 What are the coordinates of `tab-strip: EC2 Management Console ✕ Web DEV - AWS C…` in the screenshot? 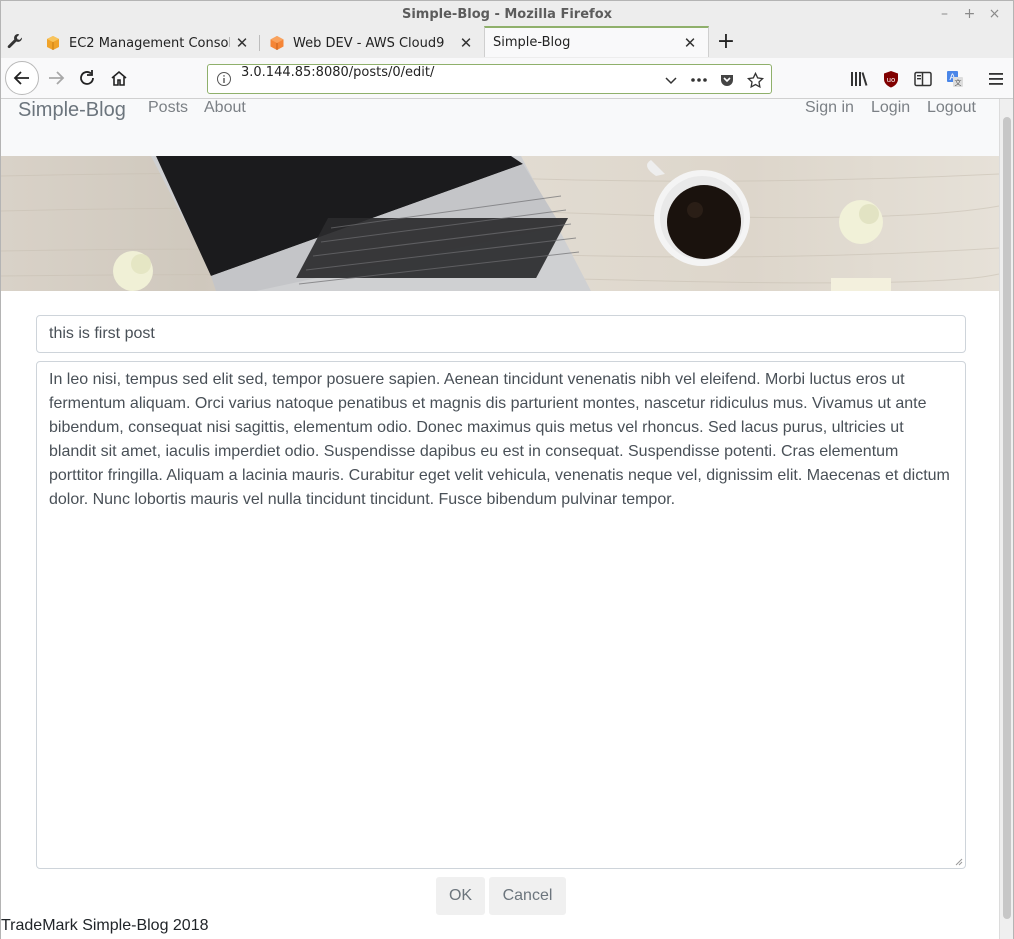 It's located at (507, 42).